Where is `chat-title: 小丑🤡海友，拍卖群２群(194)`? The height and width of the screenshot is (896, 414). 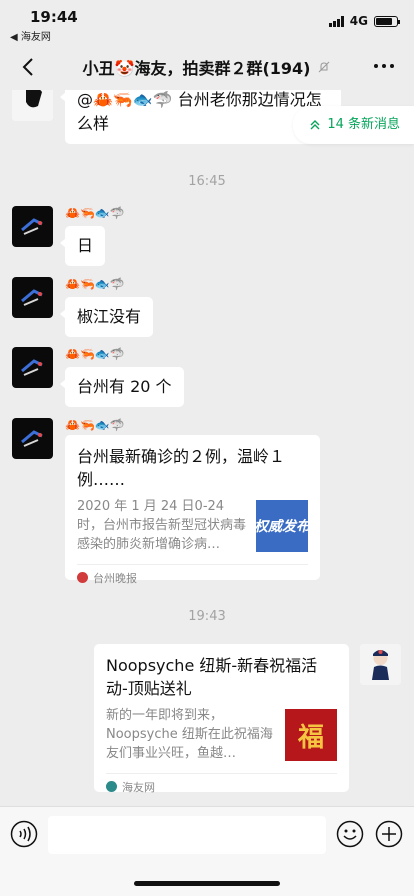
chat-title: 小丑🤡海友，拍卖群２群(194) is located at coordinates (207, 67).